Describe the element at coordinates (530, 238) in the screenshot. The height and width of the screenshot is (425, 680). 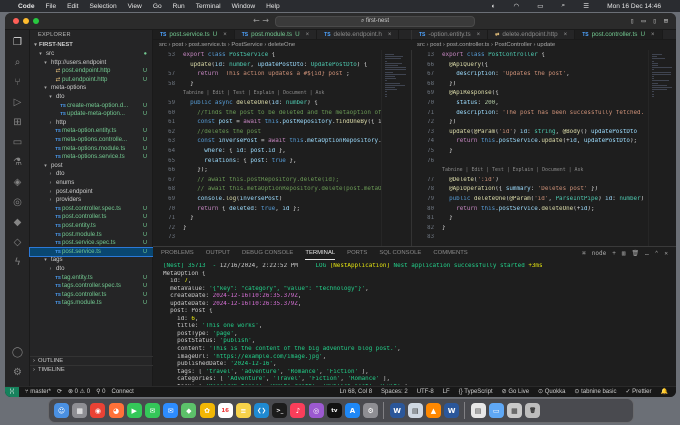
I see `code-line: 83` at that location.